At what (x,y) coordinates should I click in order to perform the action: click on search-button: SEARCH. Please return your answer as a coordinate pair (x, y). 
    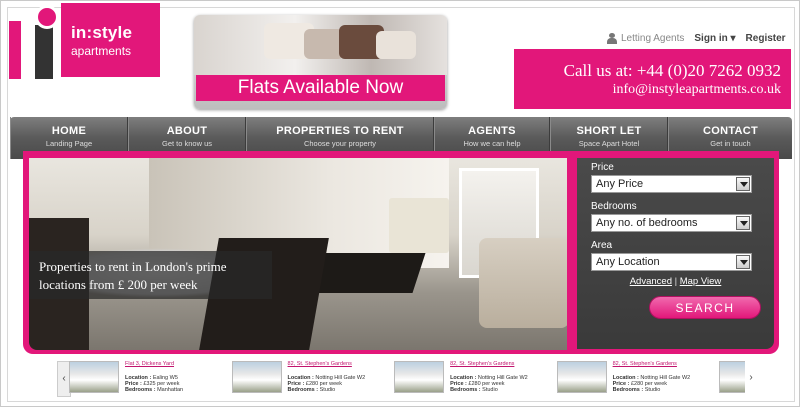
    Looking at the image, I should click on (705, 307).